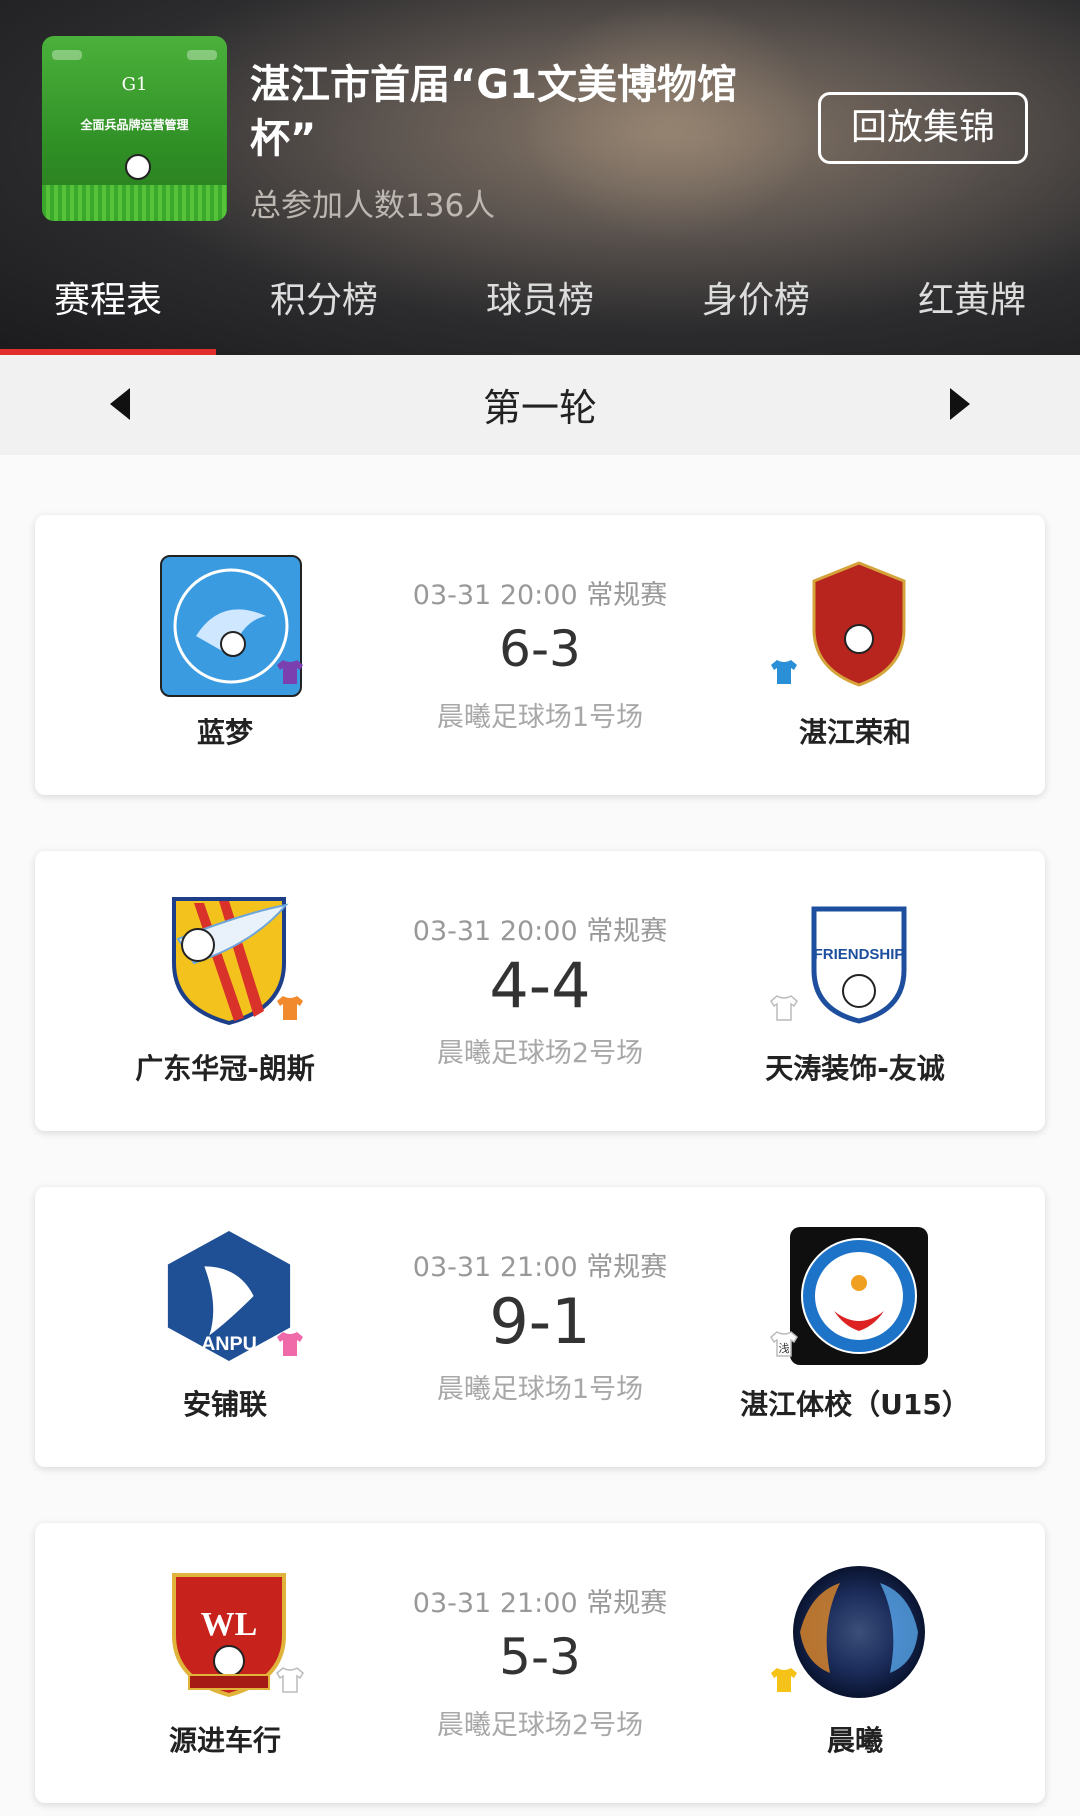 This screenshot has width=1080, height=1816. What do you see at coordinates (540, 1657) in the screenshot?
I see `match-score: 5-3` at bounding box center [540, 1657].